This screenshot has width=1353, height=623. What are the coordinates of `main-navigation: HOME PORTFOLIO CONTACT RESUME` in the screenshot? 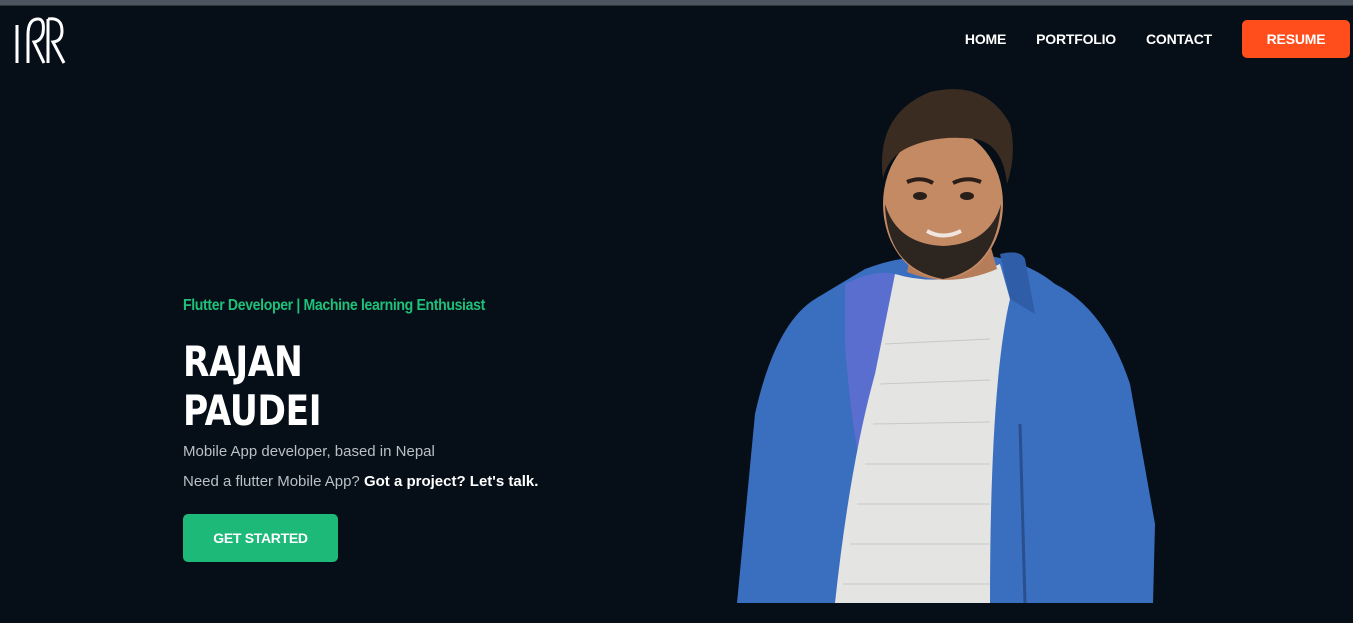 It's located at (1157, 39).